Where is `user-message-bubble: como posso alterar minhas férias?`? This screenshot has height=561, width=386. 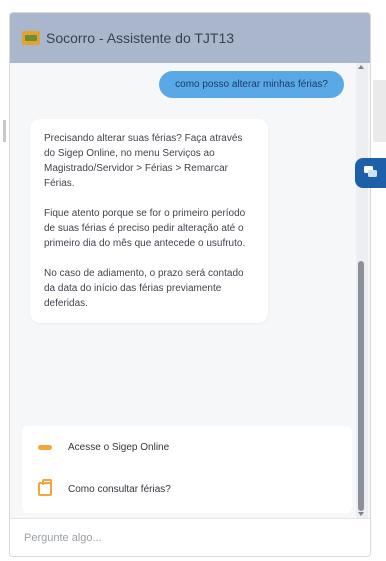
user-message-bubble: como posso alterar minhas férias? is located at coordinates (251, 84).